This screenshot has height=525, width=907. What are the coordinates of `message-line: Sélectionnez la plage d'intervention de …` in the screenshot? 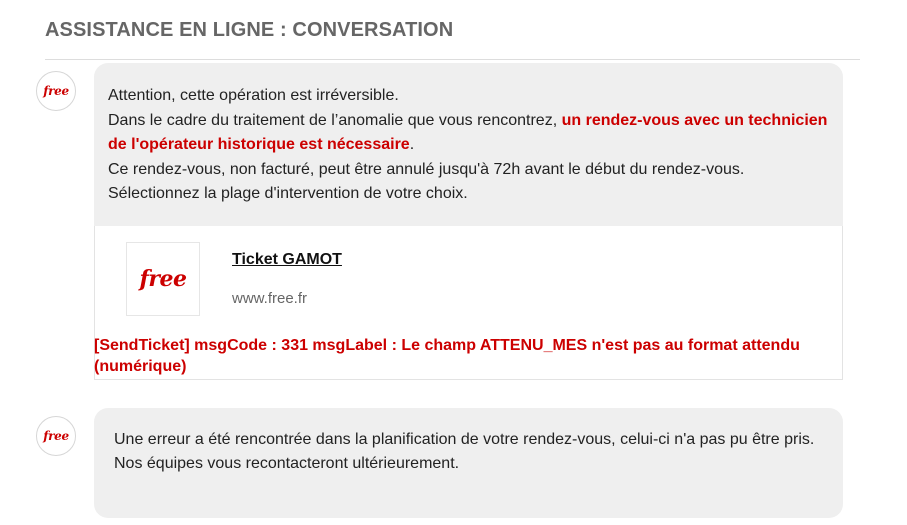 It's located at (288, 193).